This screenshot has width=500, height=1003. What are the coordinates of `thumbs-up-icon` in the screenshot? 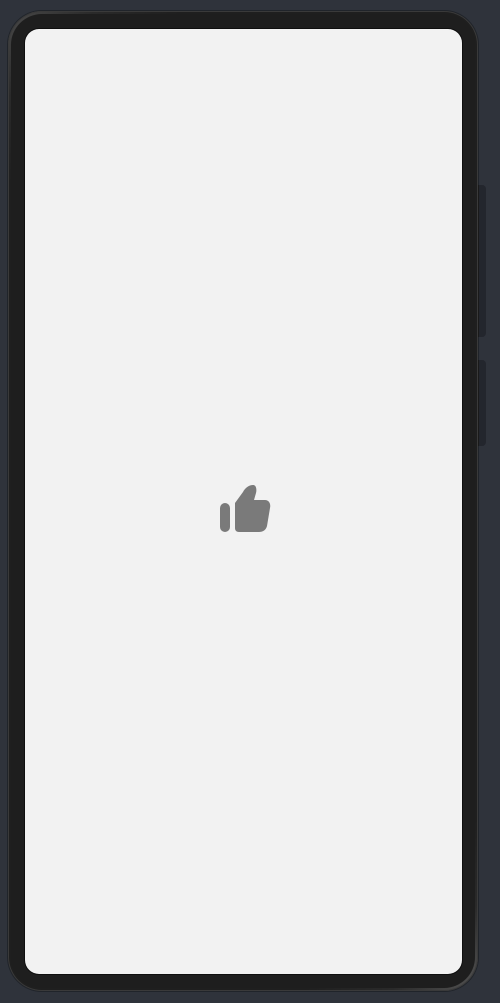 It's located at (245, 509).